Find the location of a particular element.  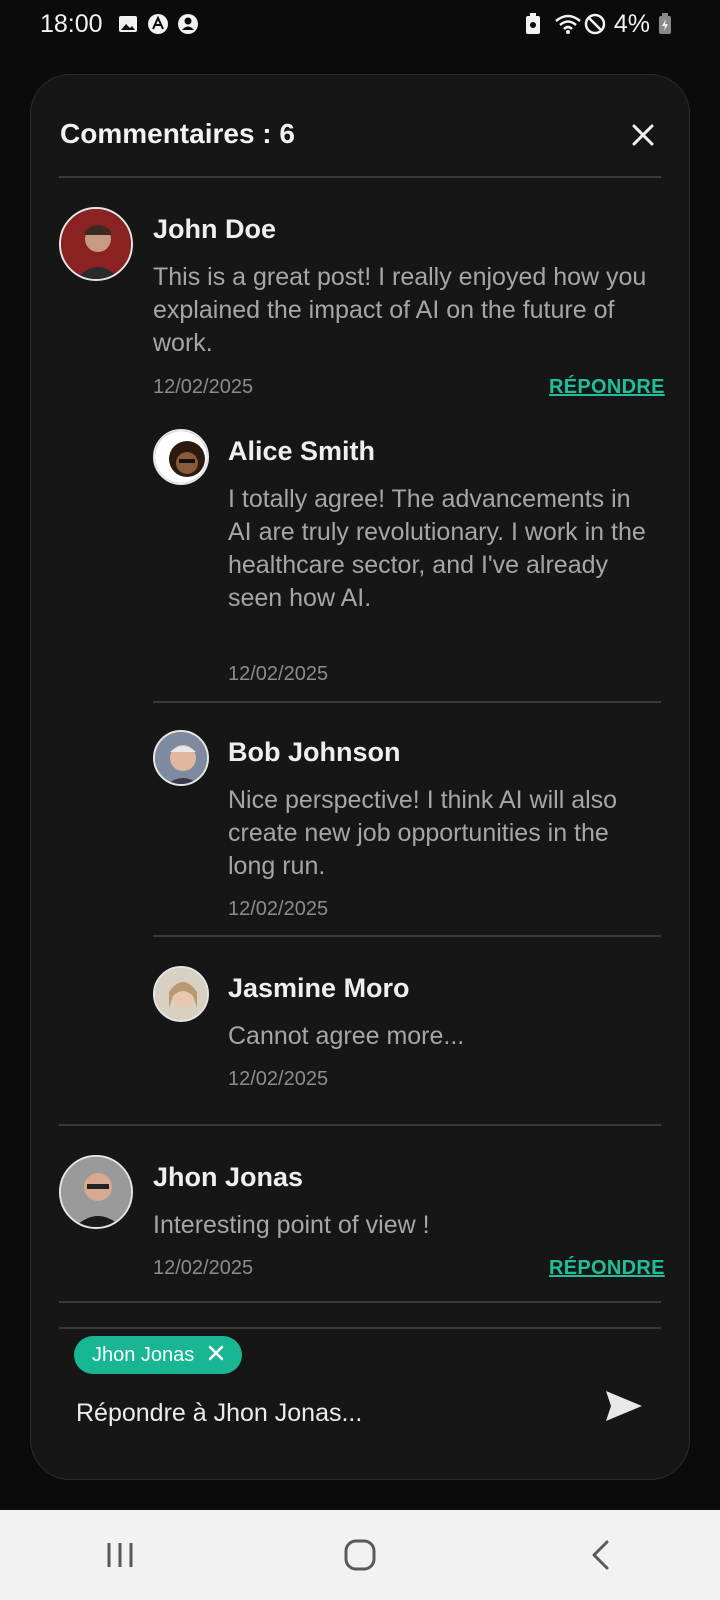

app-icon is located at coordinates (158, 24).